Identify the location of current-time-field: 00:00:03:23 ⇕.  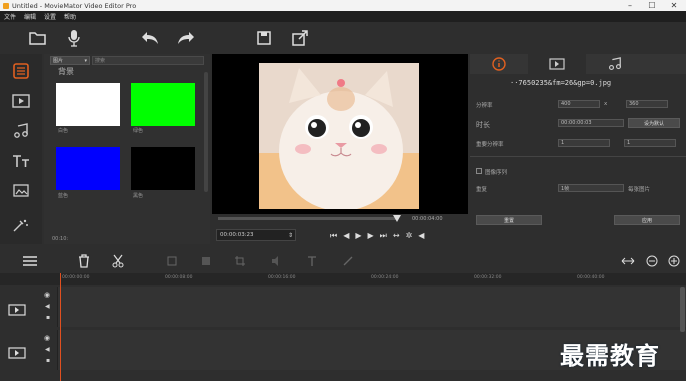
(256, 235).